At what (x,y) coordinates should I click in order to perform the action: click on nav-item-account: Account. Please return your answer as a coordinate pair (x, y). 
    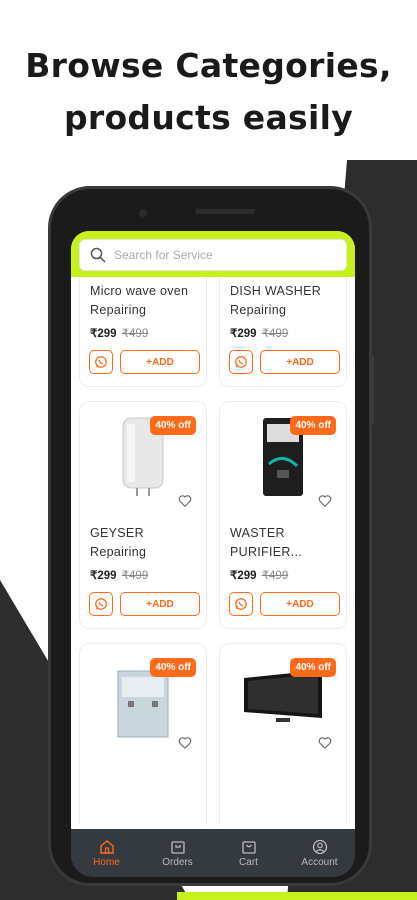
    Looking at the image, I should click on (319, 853).